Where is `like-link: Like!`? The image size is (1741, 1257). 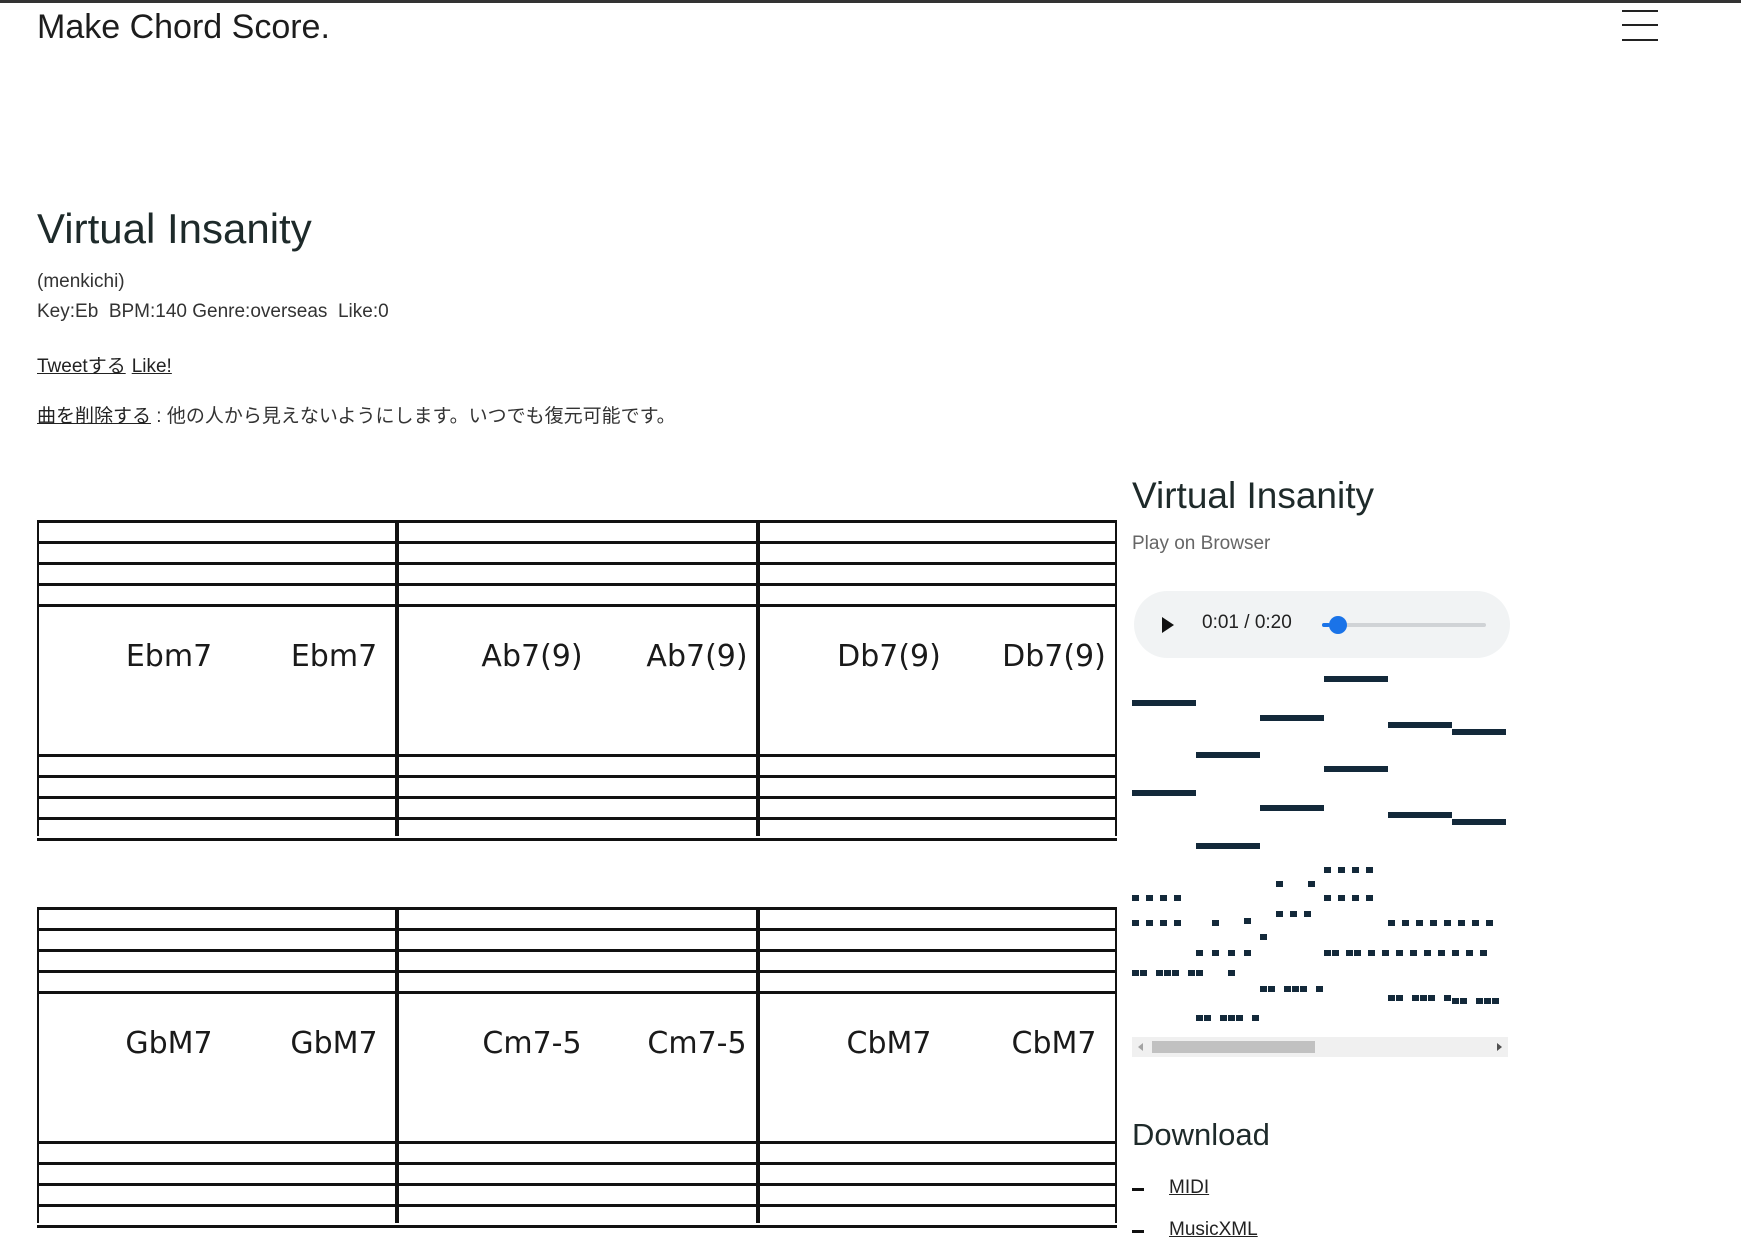 like-link: Like! is located at coordinates (152, 366).